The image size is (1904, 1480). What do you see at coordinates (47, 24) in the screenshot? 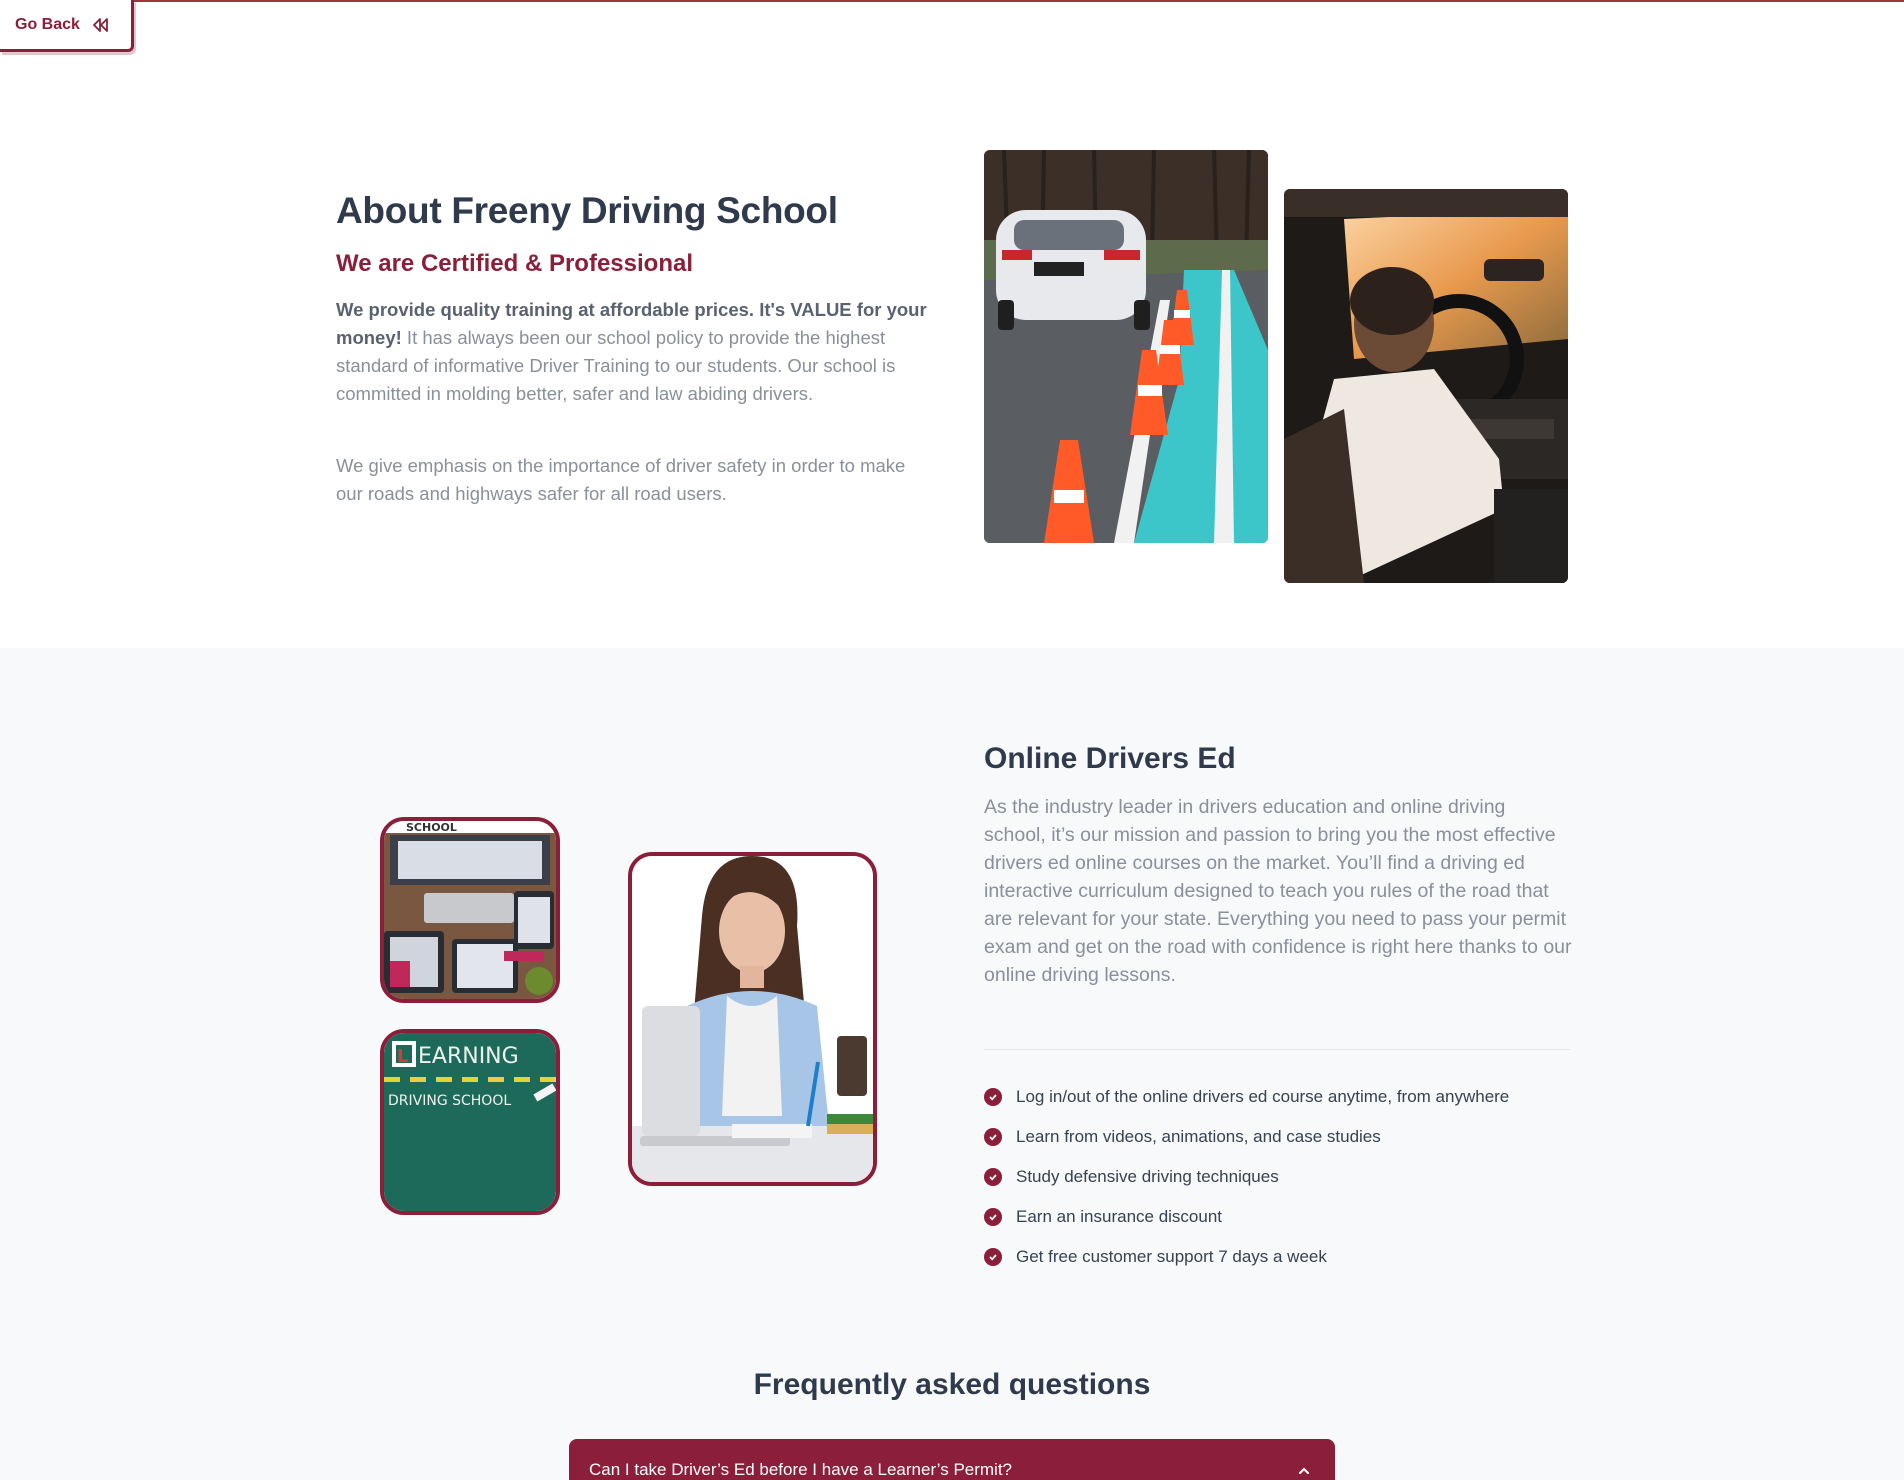
I see `go-back-label: Go Back` at bounding box center [47, 24].